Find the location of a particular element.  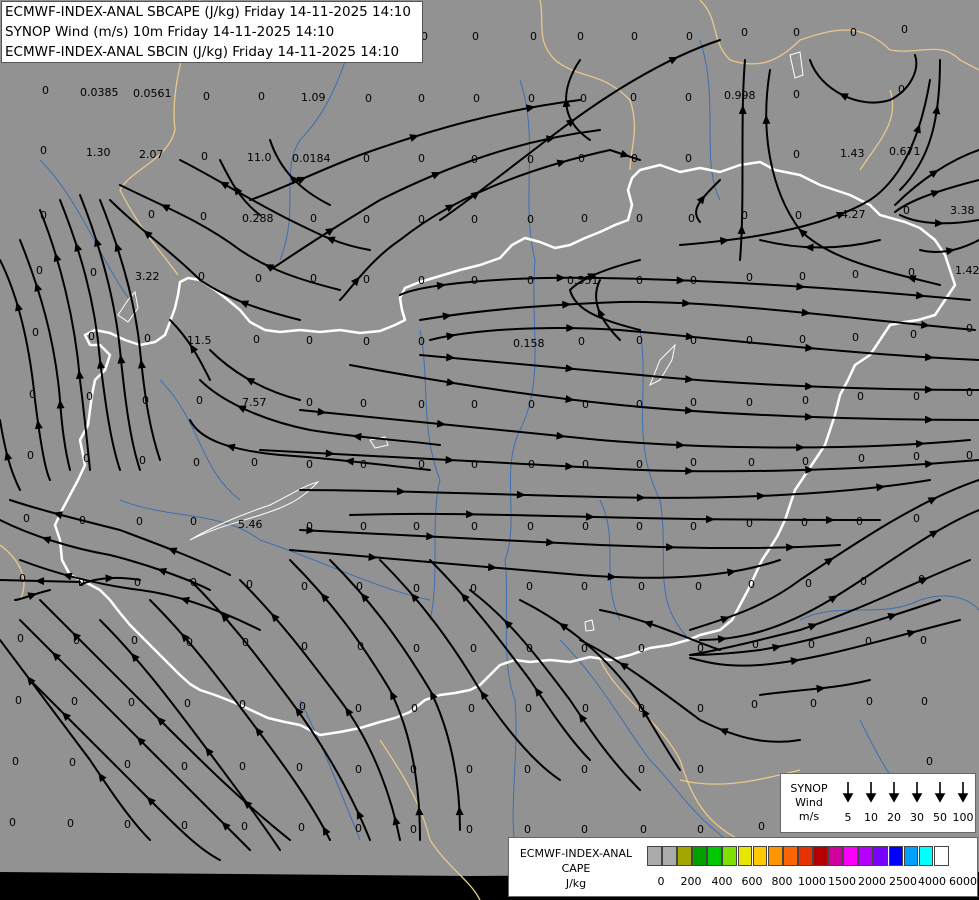

cape-value-label: 0.0184 is located at coordinates (311, 158).